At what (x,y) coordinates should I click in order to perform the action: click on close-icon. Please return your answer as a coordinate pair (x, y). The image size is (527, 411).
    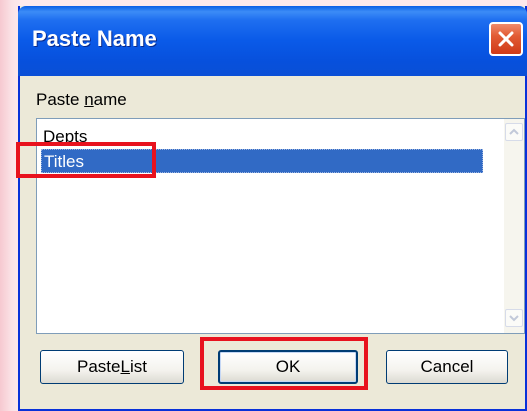
    Looking at the image, I should click on (506, 39).